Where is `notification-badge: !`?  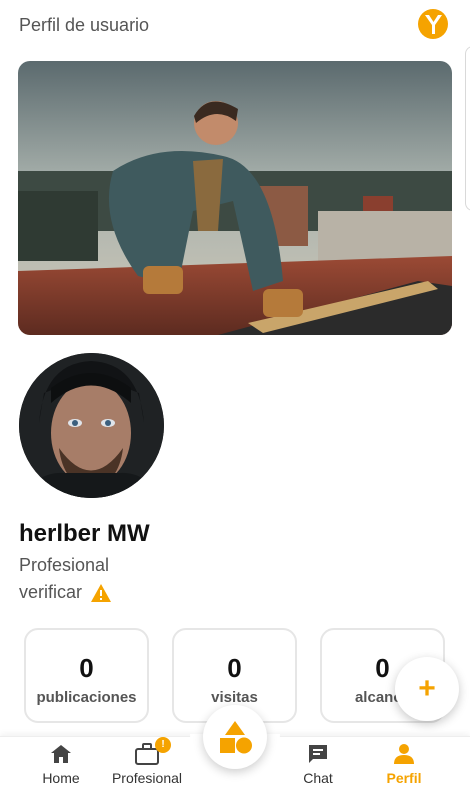 notification-badge: ! is located at coordinates (163, 745).